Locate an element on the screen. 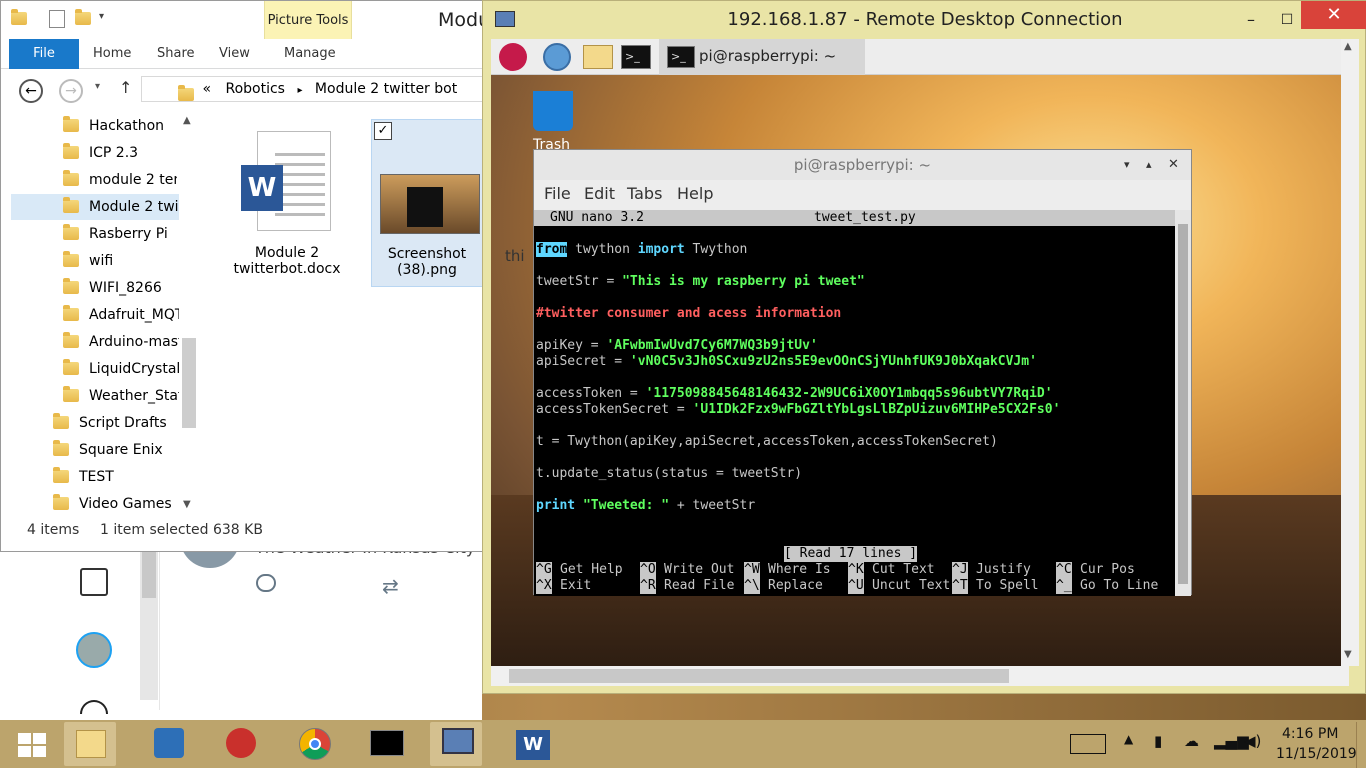  shortcut-key: ^G is located at coordinates (544, 570).